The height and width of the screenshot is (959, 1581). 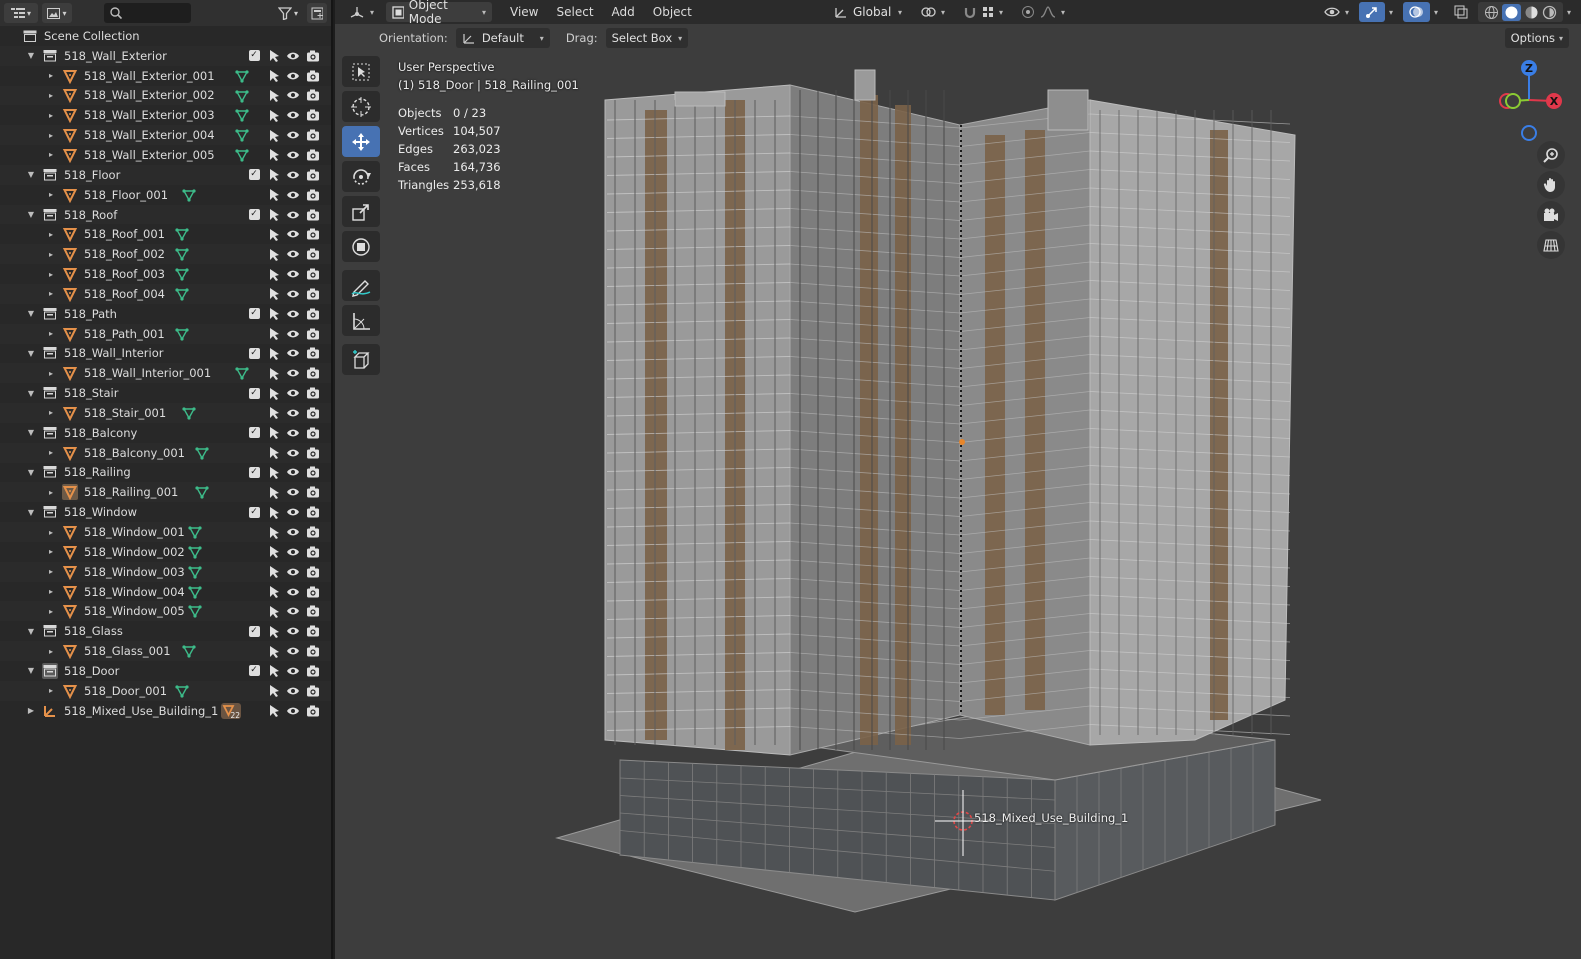 What do you see at coordinates (147, 13) in the screenshot?
I see `outliner-search-input` at bounding box center [147, 13].